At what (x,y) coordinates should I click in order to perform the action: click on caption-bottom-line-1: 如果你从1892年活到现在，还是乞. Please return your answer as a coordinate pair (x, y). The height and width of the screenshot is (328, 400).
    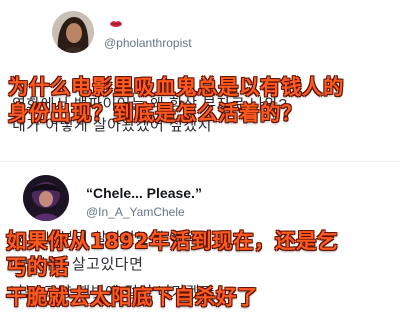
    Looking at the image, I should click on (172, 241).